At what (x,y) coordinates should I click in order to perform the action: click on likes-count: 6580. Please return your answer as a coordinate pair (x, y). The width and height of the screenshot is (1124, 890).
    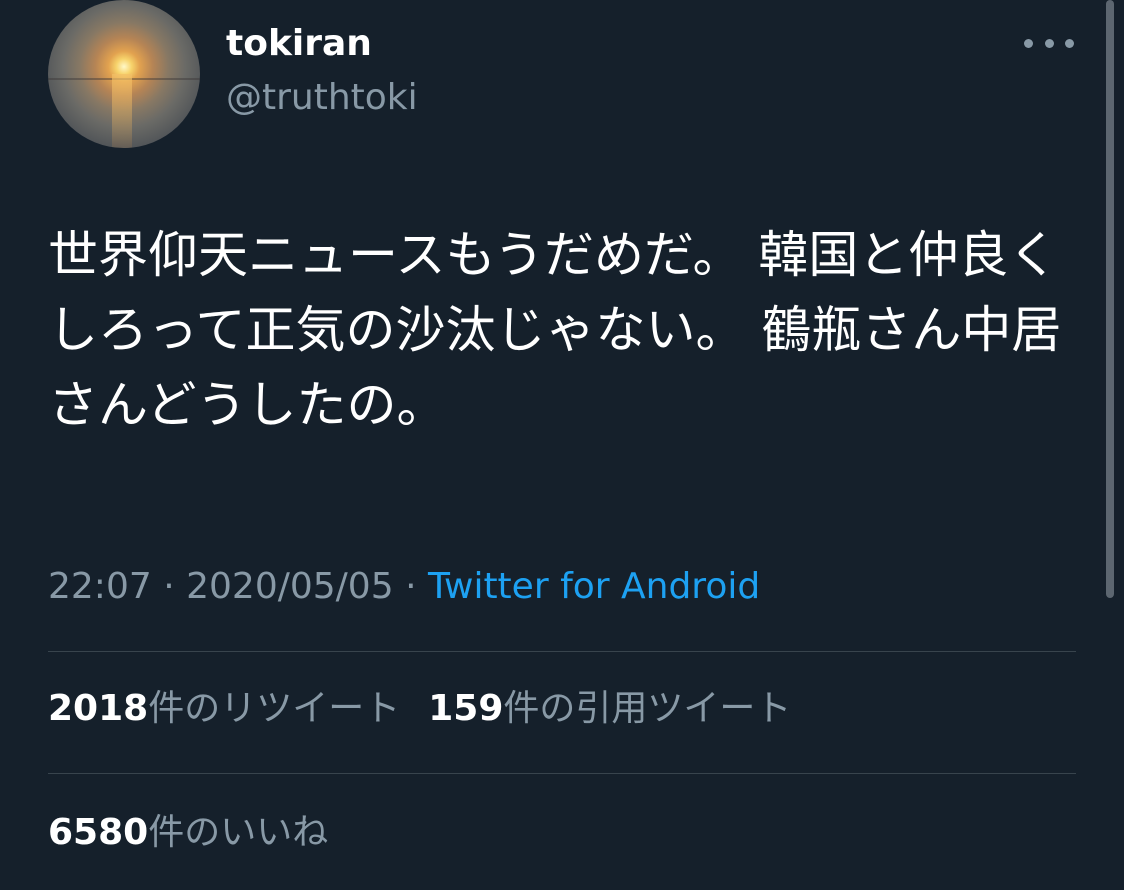
    Looking at the image, I should click on (98, 832).